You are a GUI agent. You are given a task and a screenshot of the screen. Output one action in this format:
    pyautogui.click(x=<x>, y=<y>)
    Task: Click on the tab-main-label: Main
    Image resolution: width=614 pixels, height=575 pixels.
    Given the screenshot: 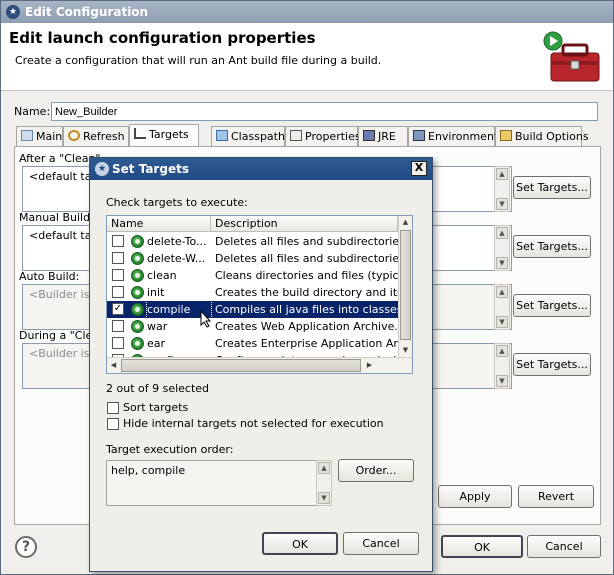 What is the action you would take?
    pyautogui.click(x=49, y=136)
    